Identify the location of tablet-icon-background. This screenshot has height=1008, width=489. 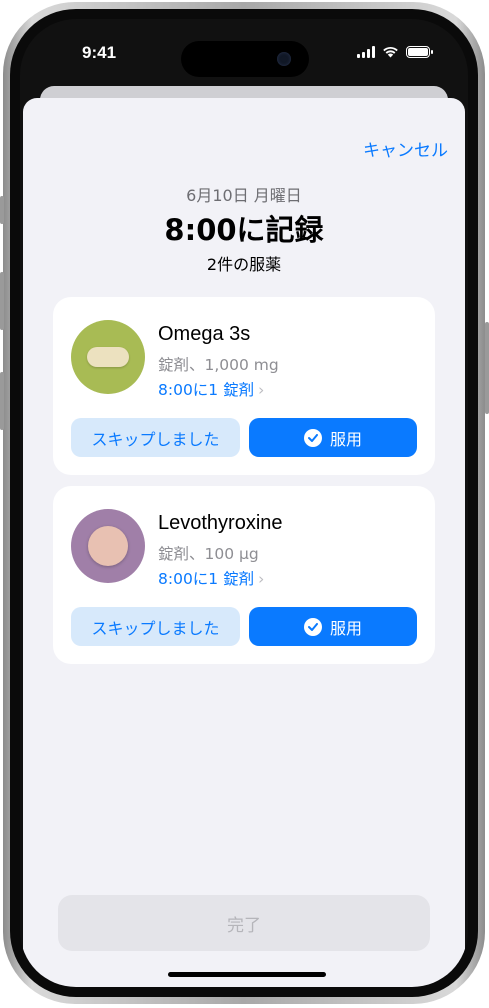
(108, 546).